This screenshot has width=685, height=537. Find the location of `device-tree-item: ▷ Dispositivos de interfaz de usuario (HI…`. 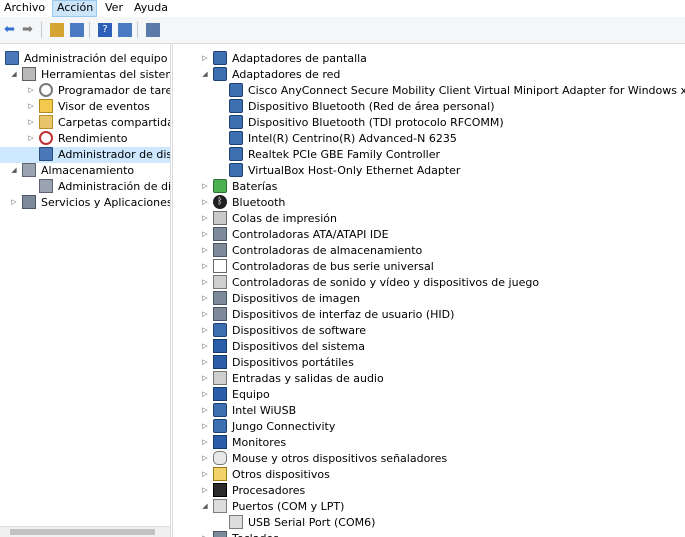

device-tree-item: ▷ Dispositivos de interfaz de usuario (HI… is located at coordinates (429, 315).